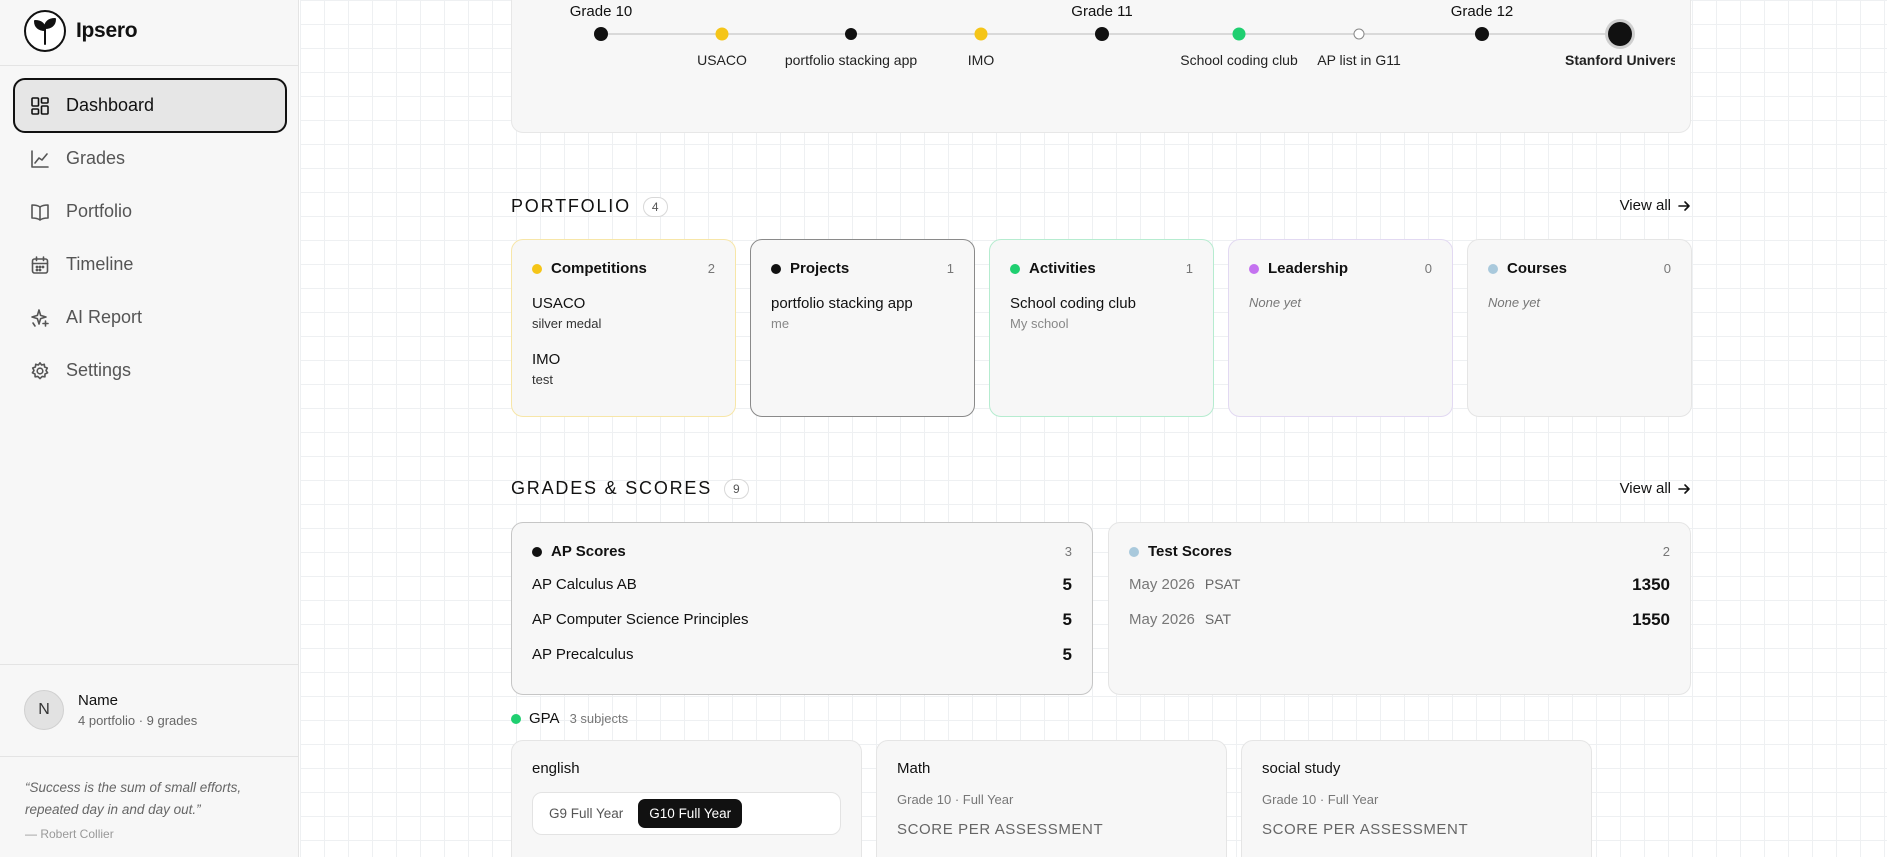  I want to click on subject-title: social study, so click(1301, 768).